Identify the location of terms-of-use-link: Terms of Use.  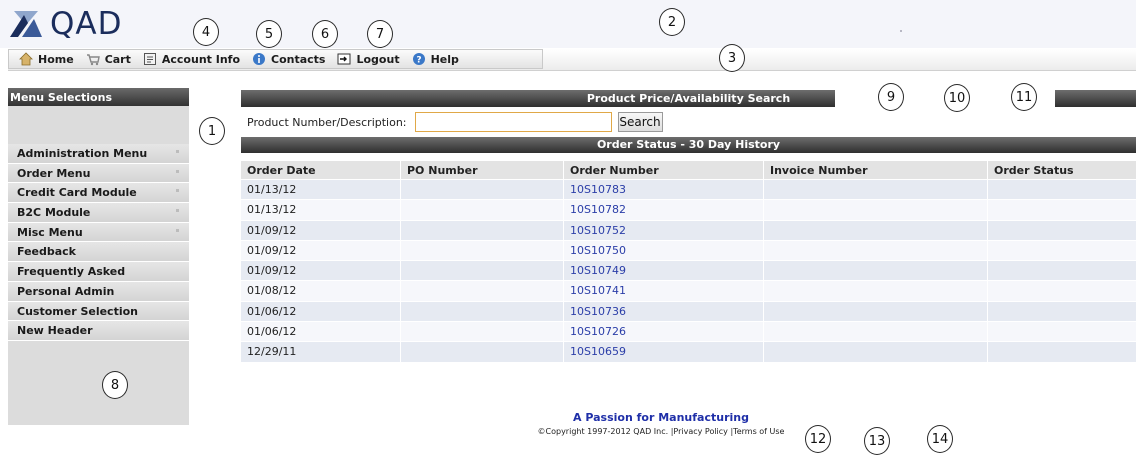
(758, 431).